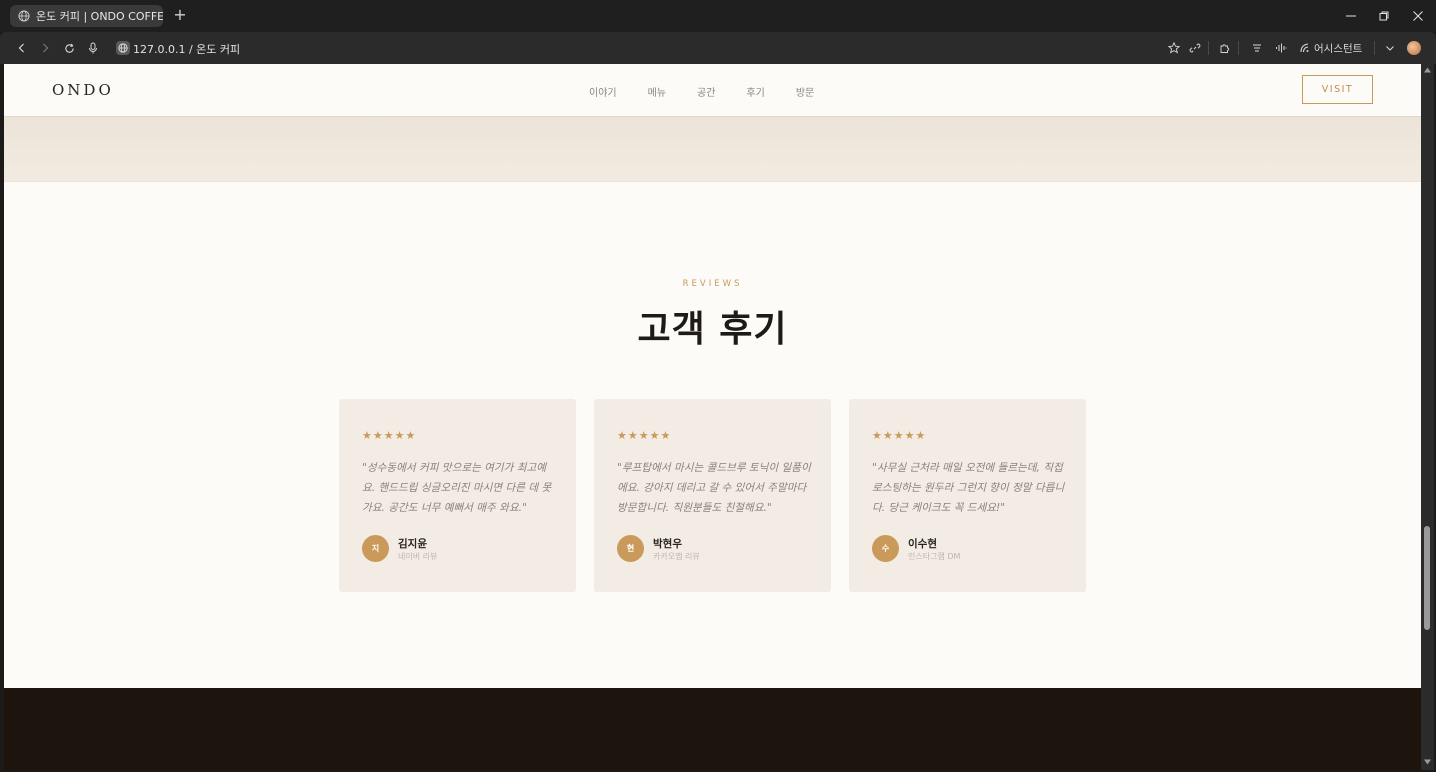 This screenshot has height=772, width=1436. I want to click on page-scrollbar, so click(1427, 417).